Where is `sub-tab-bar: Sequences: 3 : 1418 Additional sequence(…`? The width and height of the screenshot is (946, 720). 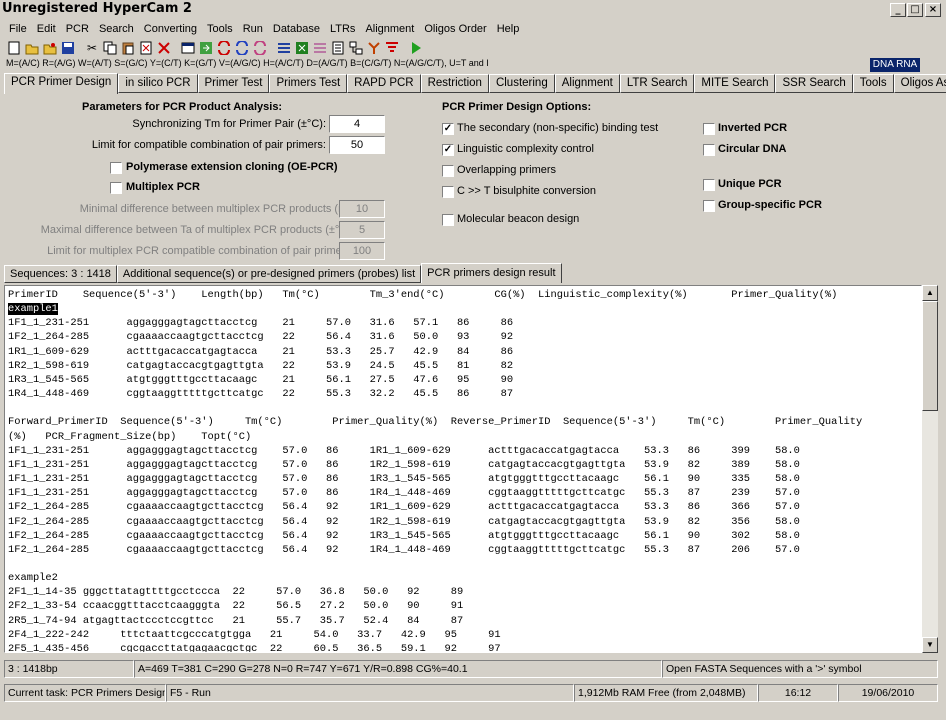
sub-tab-bar: Sequences: 3 : 1418 Additional sequence(… is located at coordinates (284, 273).